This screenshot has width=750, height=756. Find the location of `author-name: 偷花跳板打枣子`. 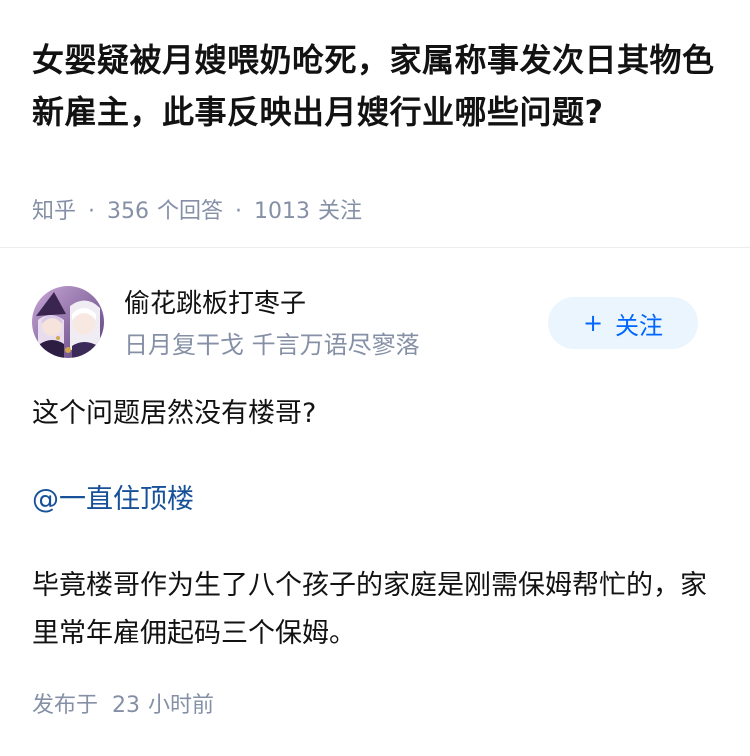

author-name: 偷花跳板打枣子 is located at coordinates (215, 304).